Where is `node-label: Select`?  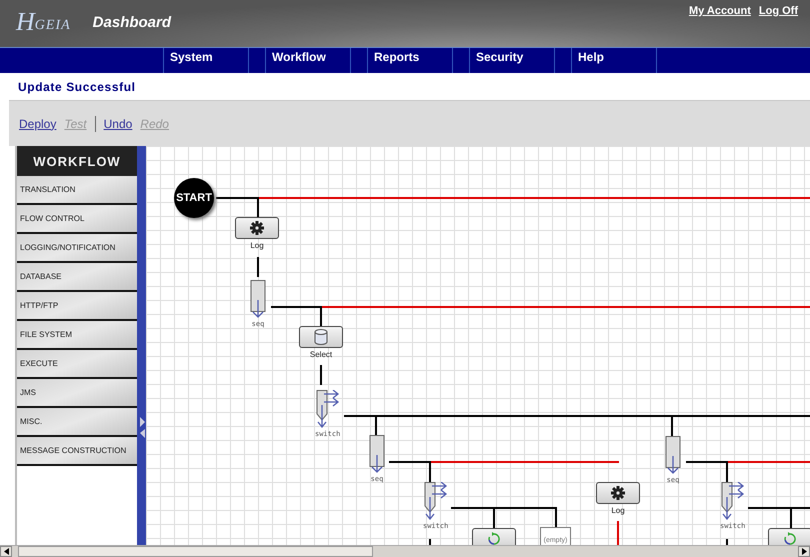 node-label: Select is located at coordinates (321, 354).